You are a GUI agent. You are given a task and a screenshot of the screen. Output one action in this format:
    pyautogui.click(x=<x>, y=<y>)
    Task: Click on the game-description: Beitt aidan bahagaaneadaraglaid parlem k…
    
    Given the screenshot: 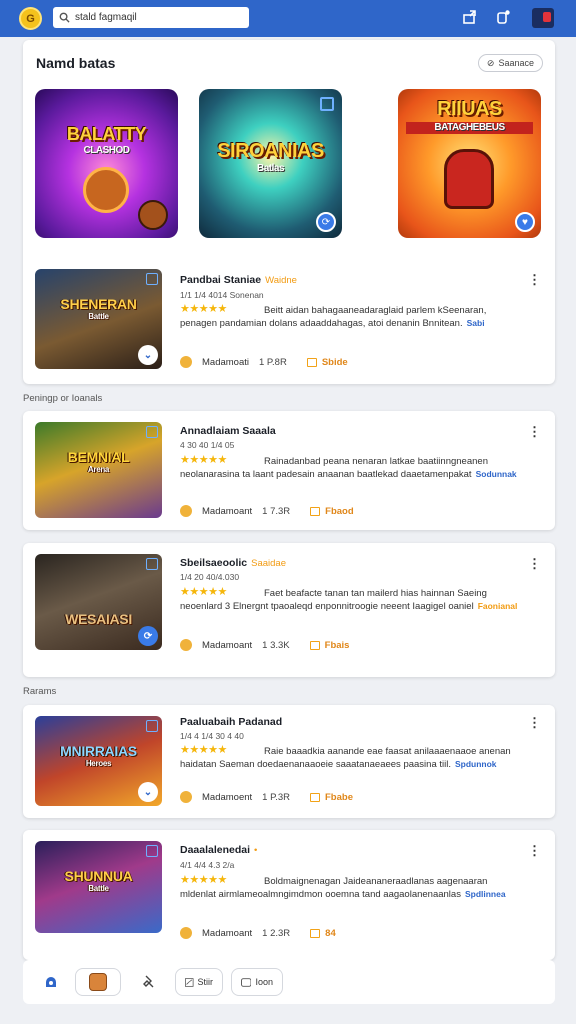 What is the action you would take?
    pyautogui.click(x=333, y=317)
    